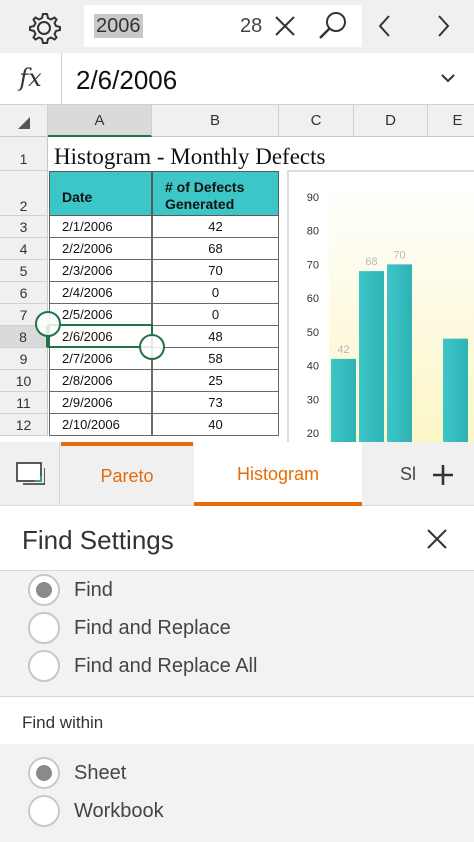 The image size is (474, 842). Describe the element at coordinates (126, 80) in the screenshot. I see `formula-input: 2/6/2006` at that location.